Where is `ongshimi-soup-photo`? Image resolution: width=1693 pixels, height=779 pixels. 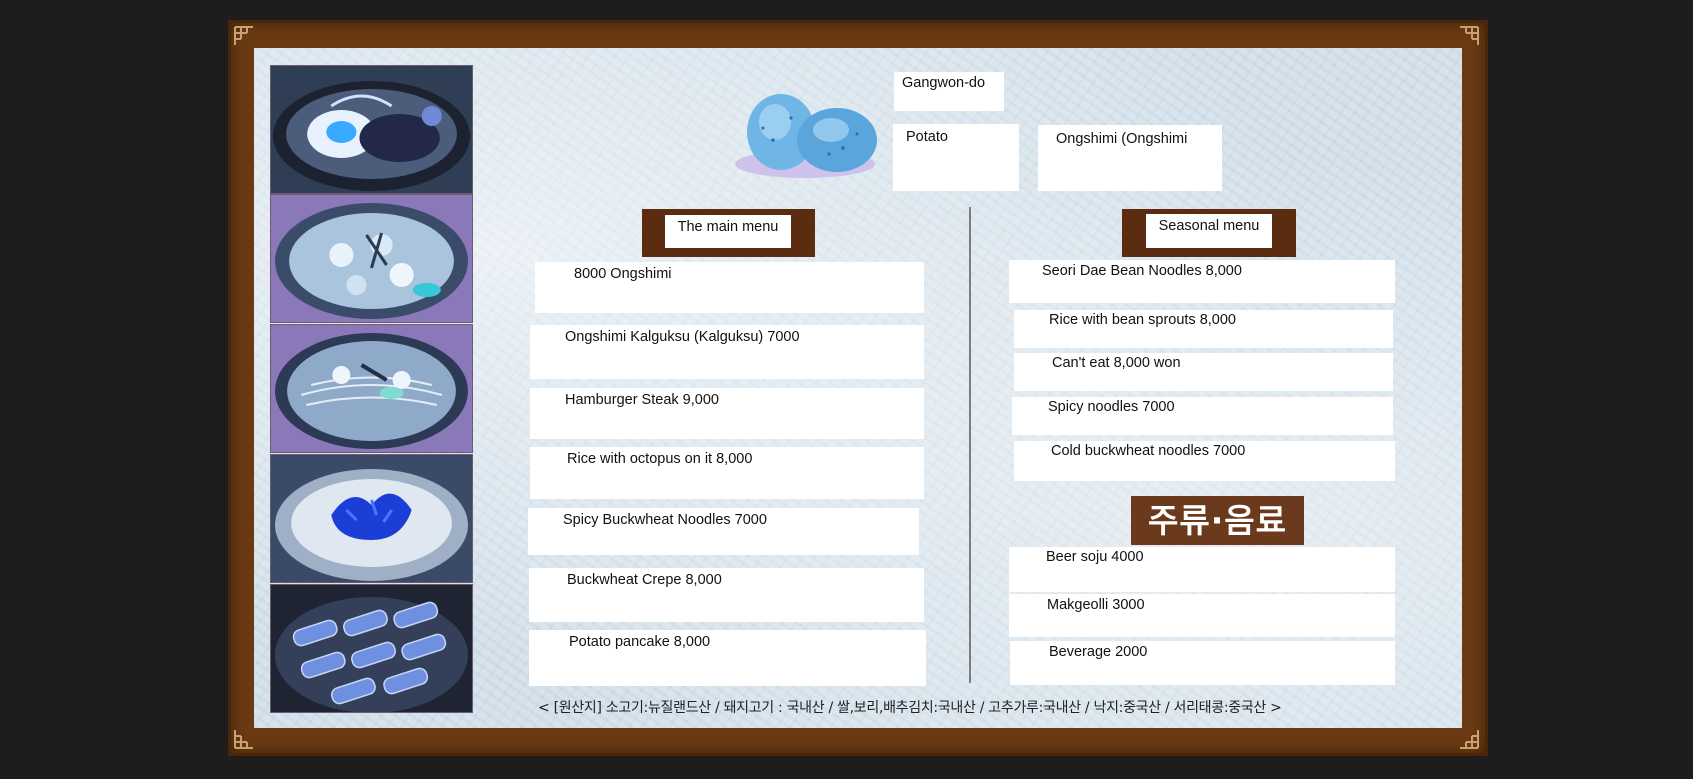
ongshimi-soup-photo is located at coordinates (371, 258).